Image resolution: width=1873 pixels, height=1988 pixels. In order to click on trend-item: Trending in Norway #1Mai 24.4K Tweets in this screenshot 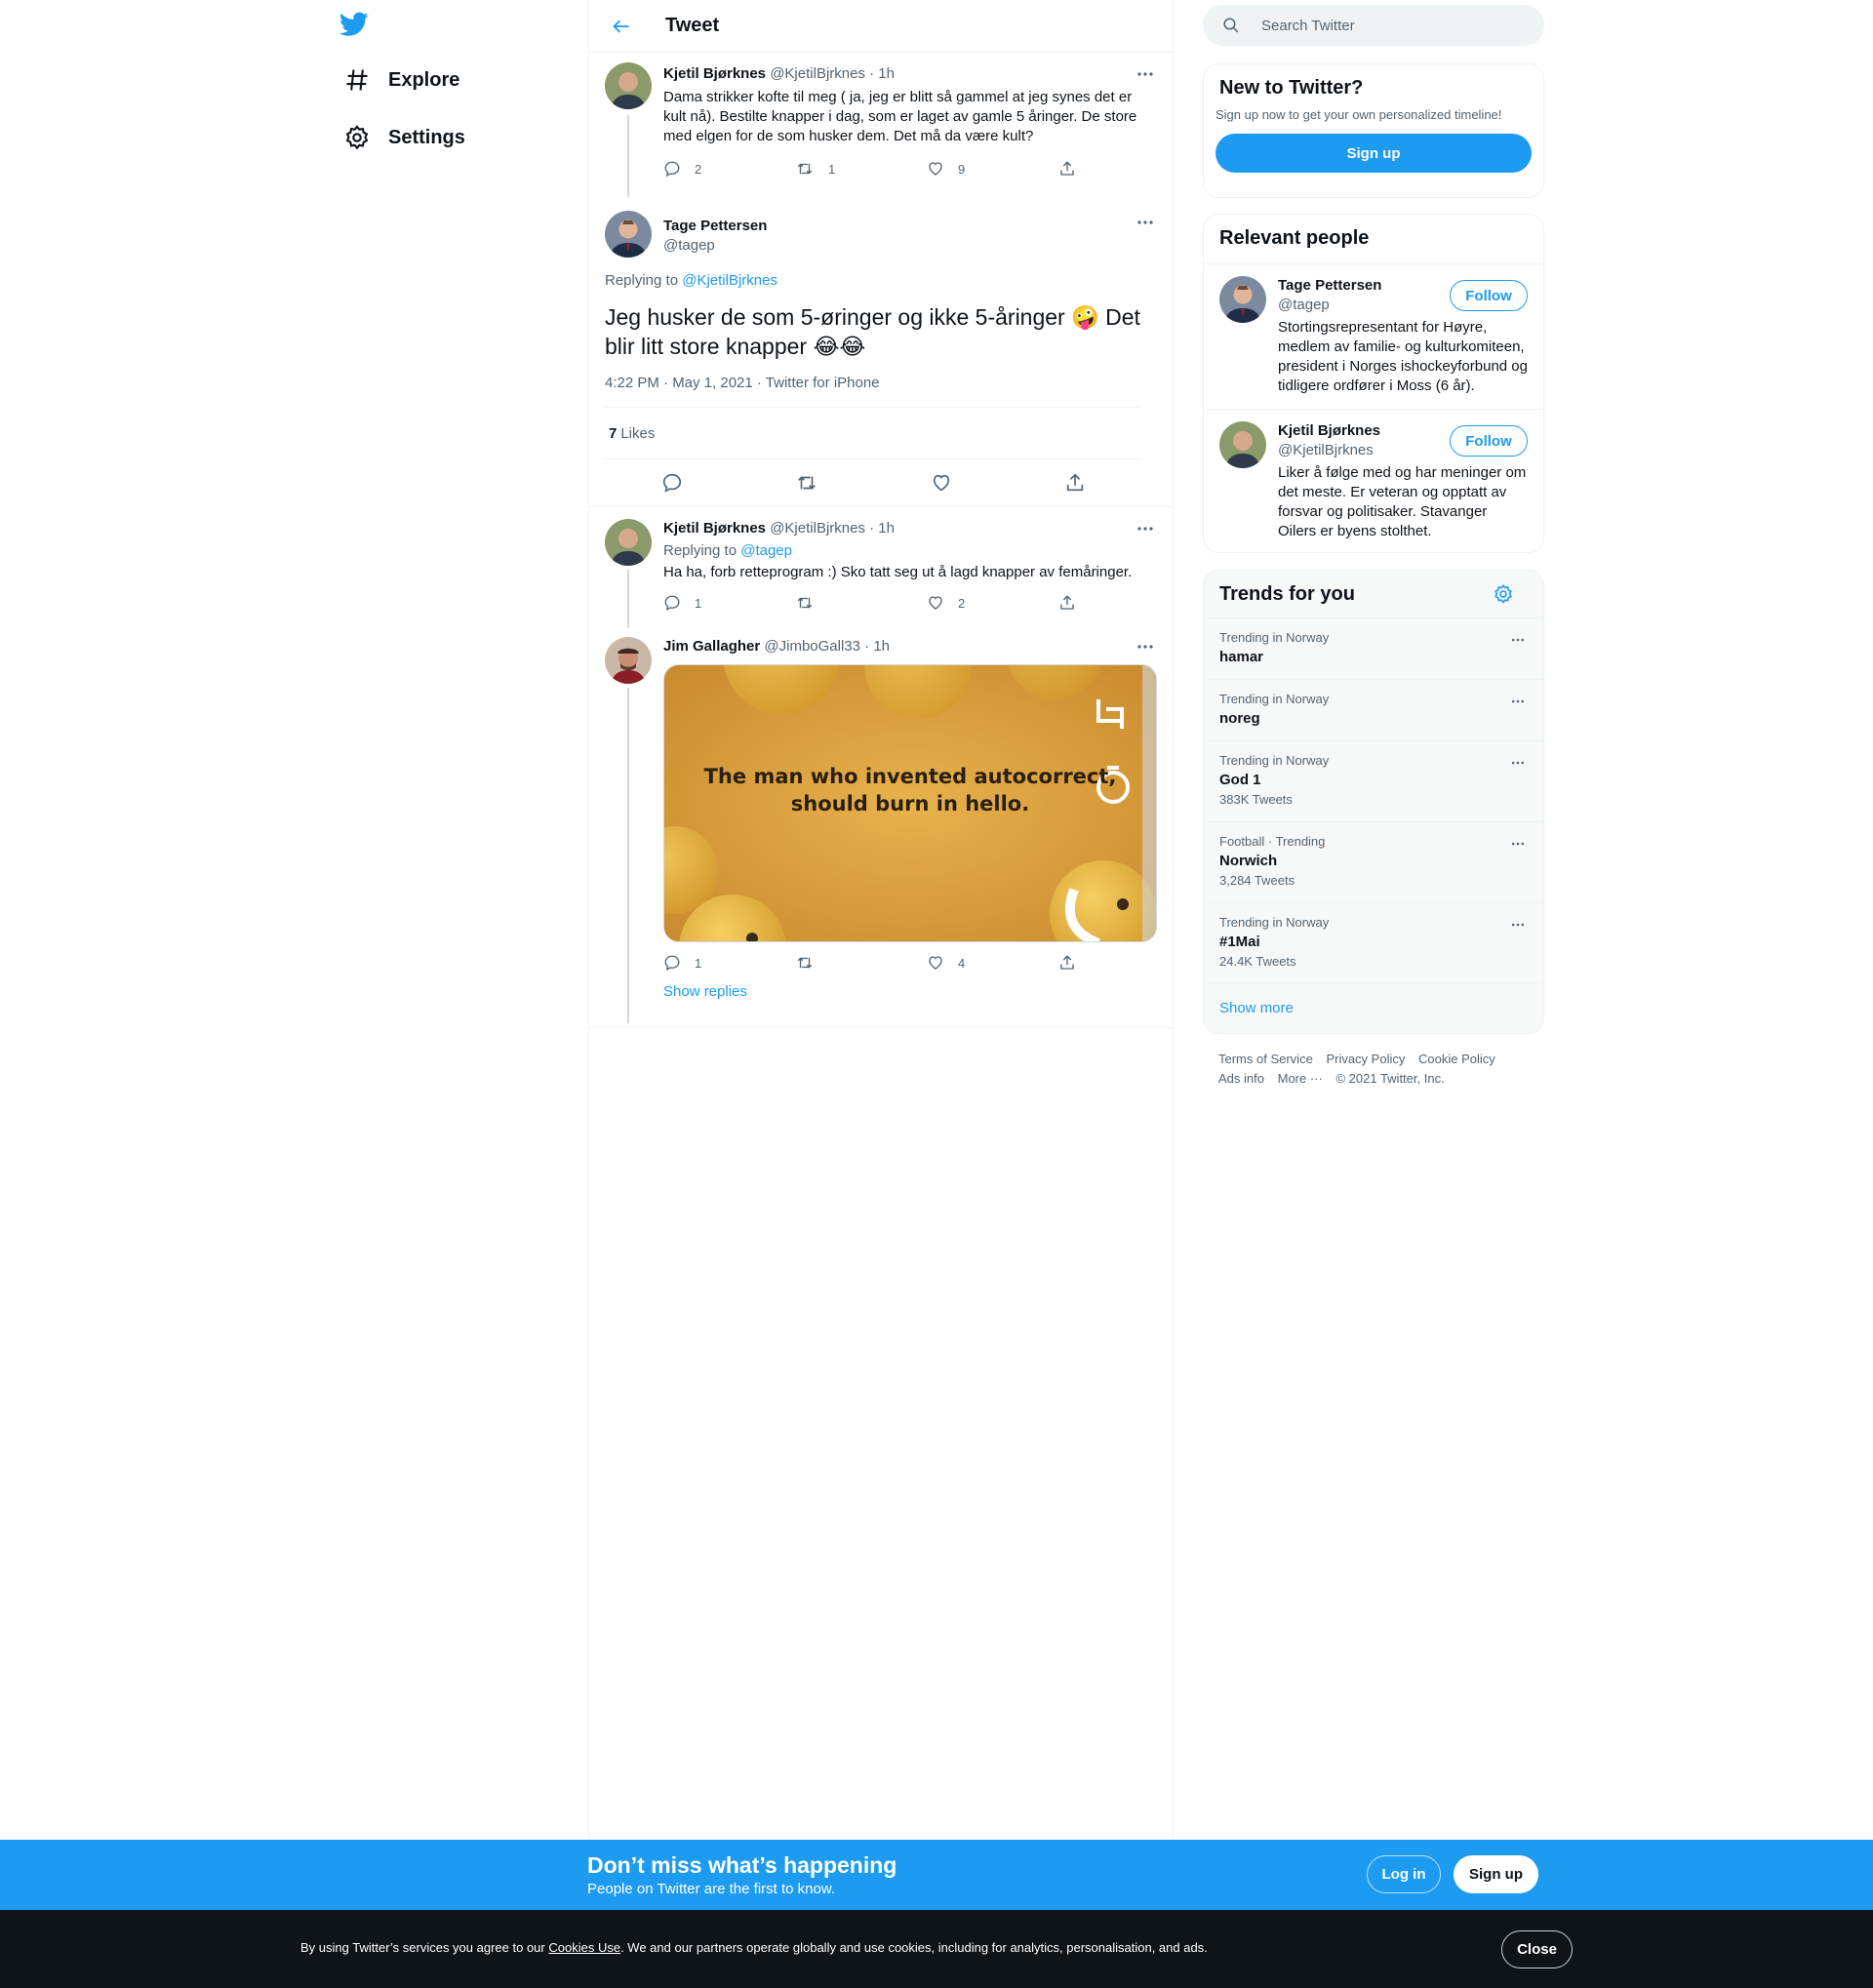, I will do `click(1373, 942)`.